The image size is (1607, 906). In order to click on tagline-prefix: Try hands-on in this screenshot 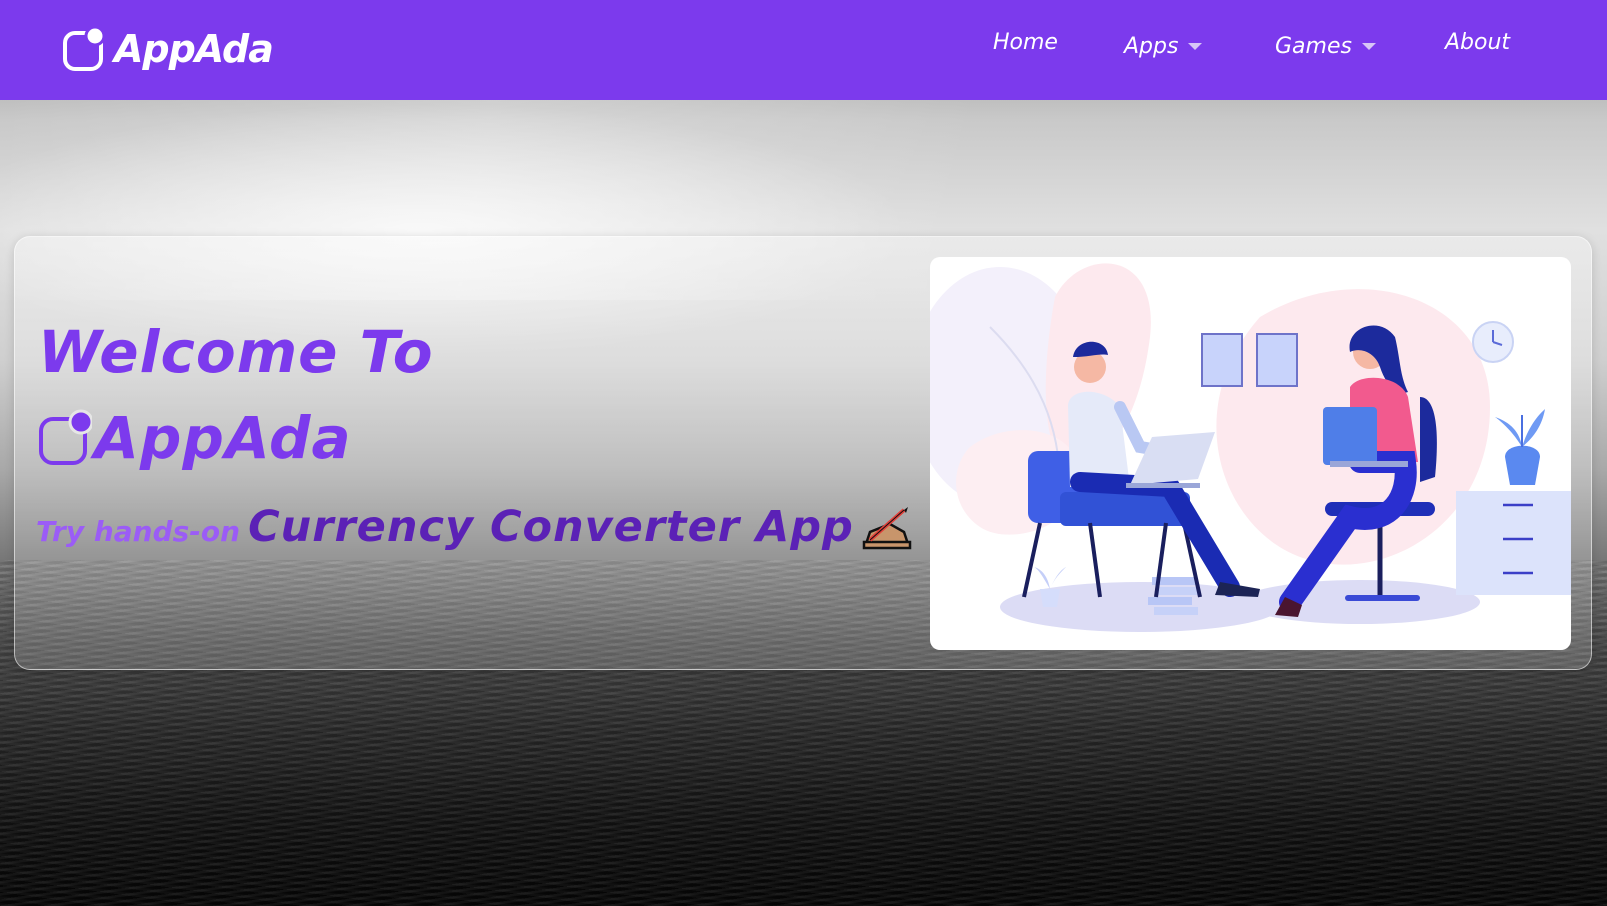, I will do `click(138, 531)`.